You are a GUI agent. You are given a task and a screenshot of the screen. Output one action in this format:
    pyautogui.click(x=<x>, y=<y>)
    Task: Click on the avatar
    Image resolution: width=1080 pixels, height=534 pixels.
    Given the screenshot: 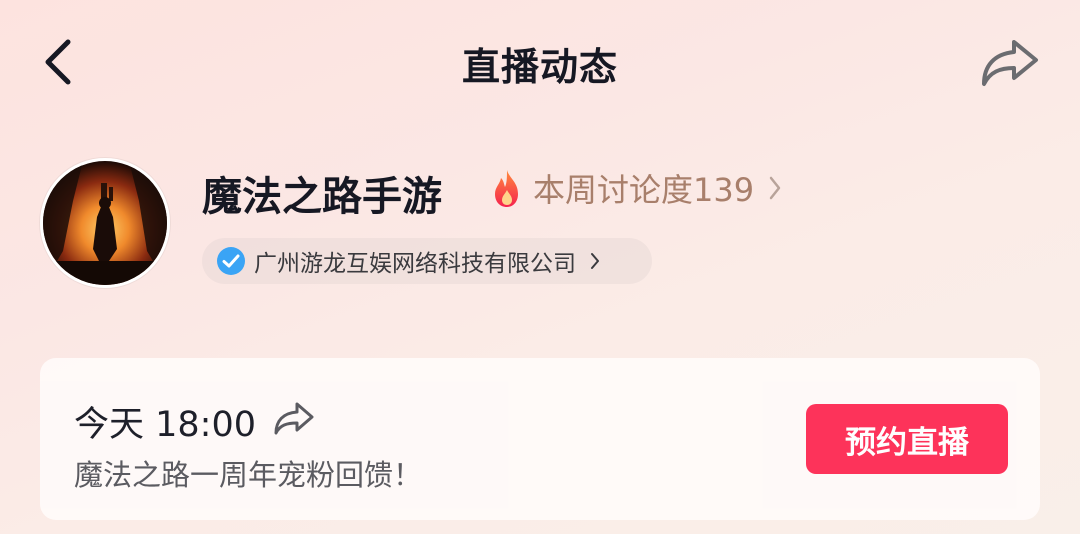 What is the action you would take?
    pyautogui.click(x=105, y=223)
    